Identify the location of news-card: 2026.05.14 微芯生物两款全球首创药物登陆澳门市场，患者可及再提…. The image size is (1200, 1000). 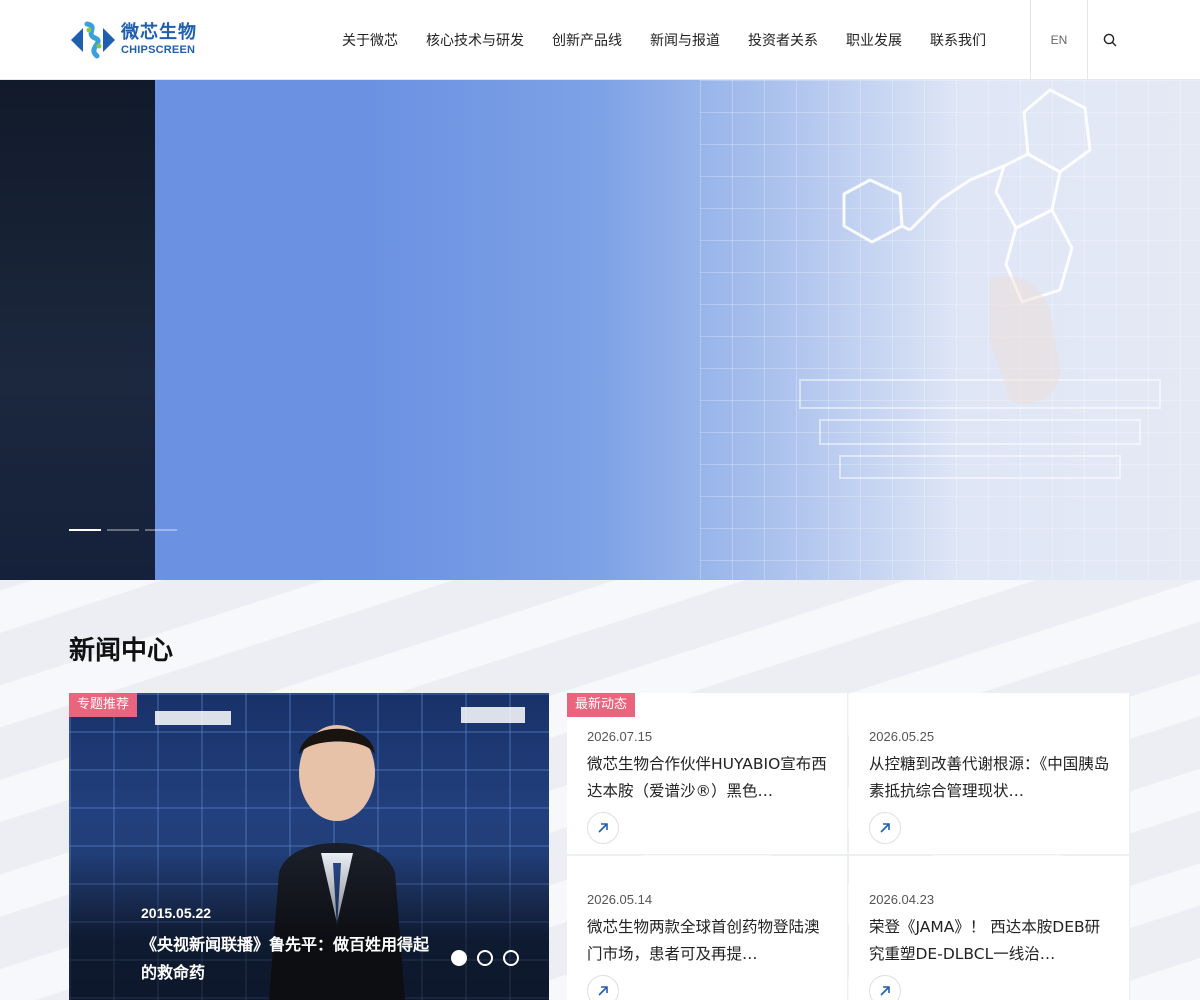
(707, 928).